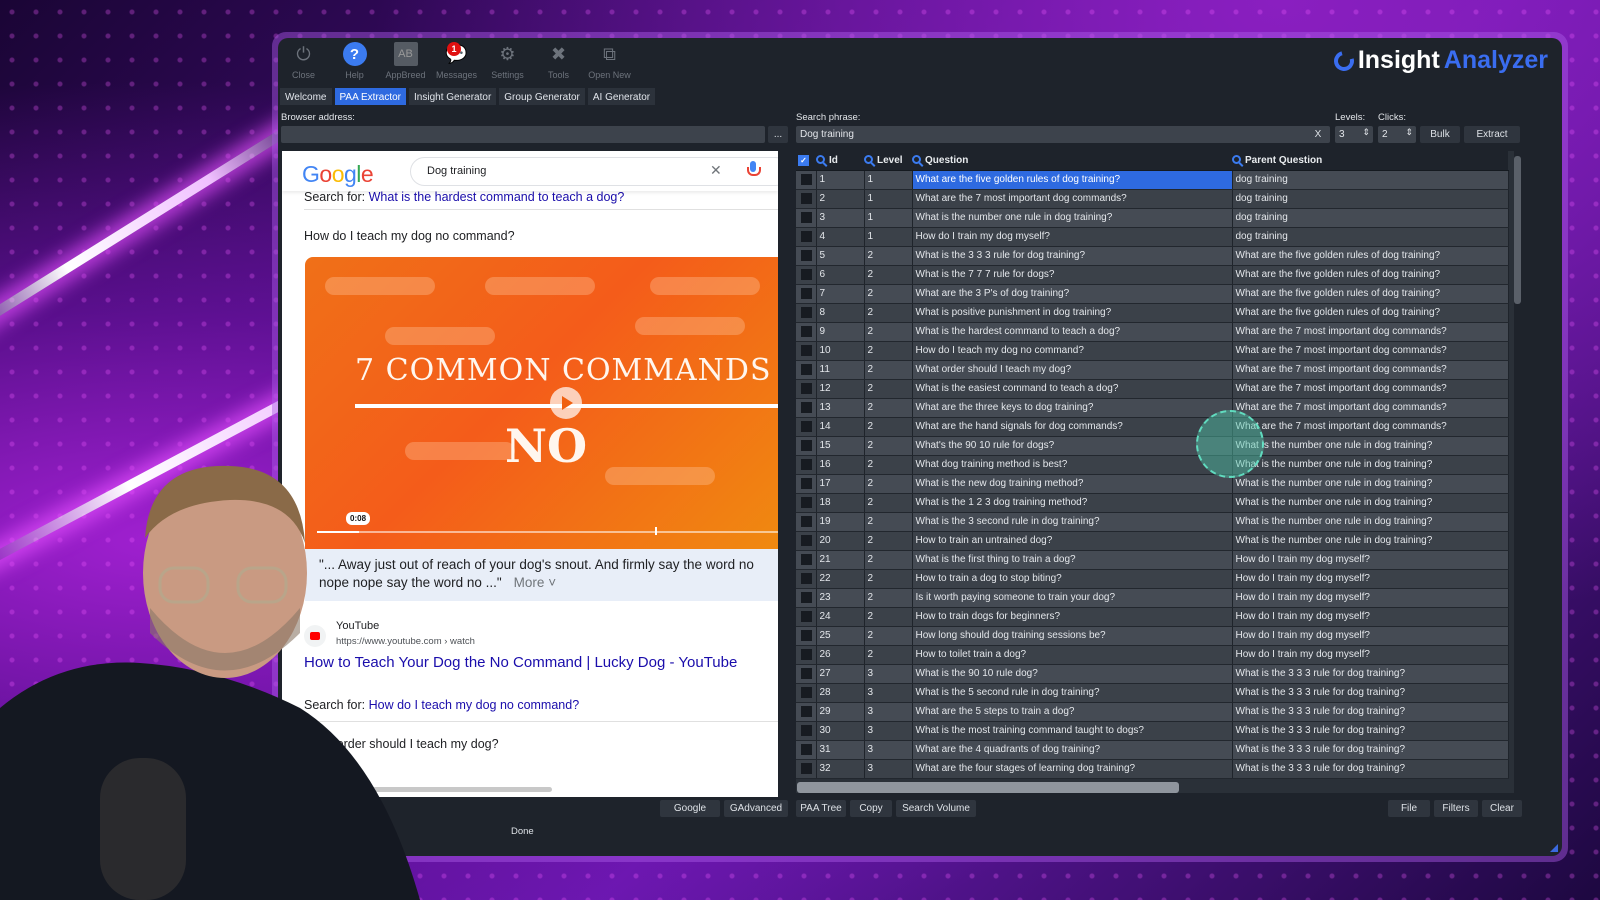 The image size is (1600, 900). What do you see at coordinates (821, 808) in the screenshot?
I see `paa-tree-button: PAA Tree` at bounding box center [821, 808].